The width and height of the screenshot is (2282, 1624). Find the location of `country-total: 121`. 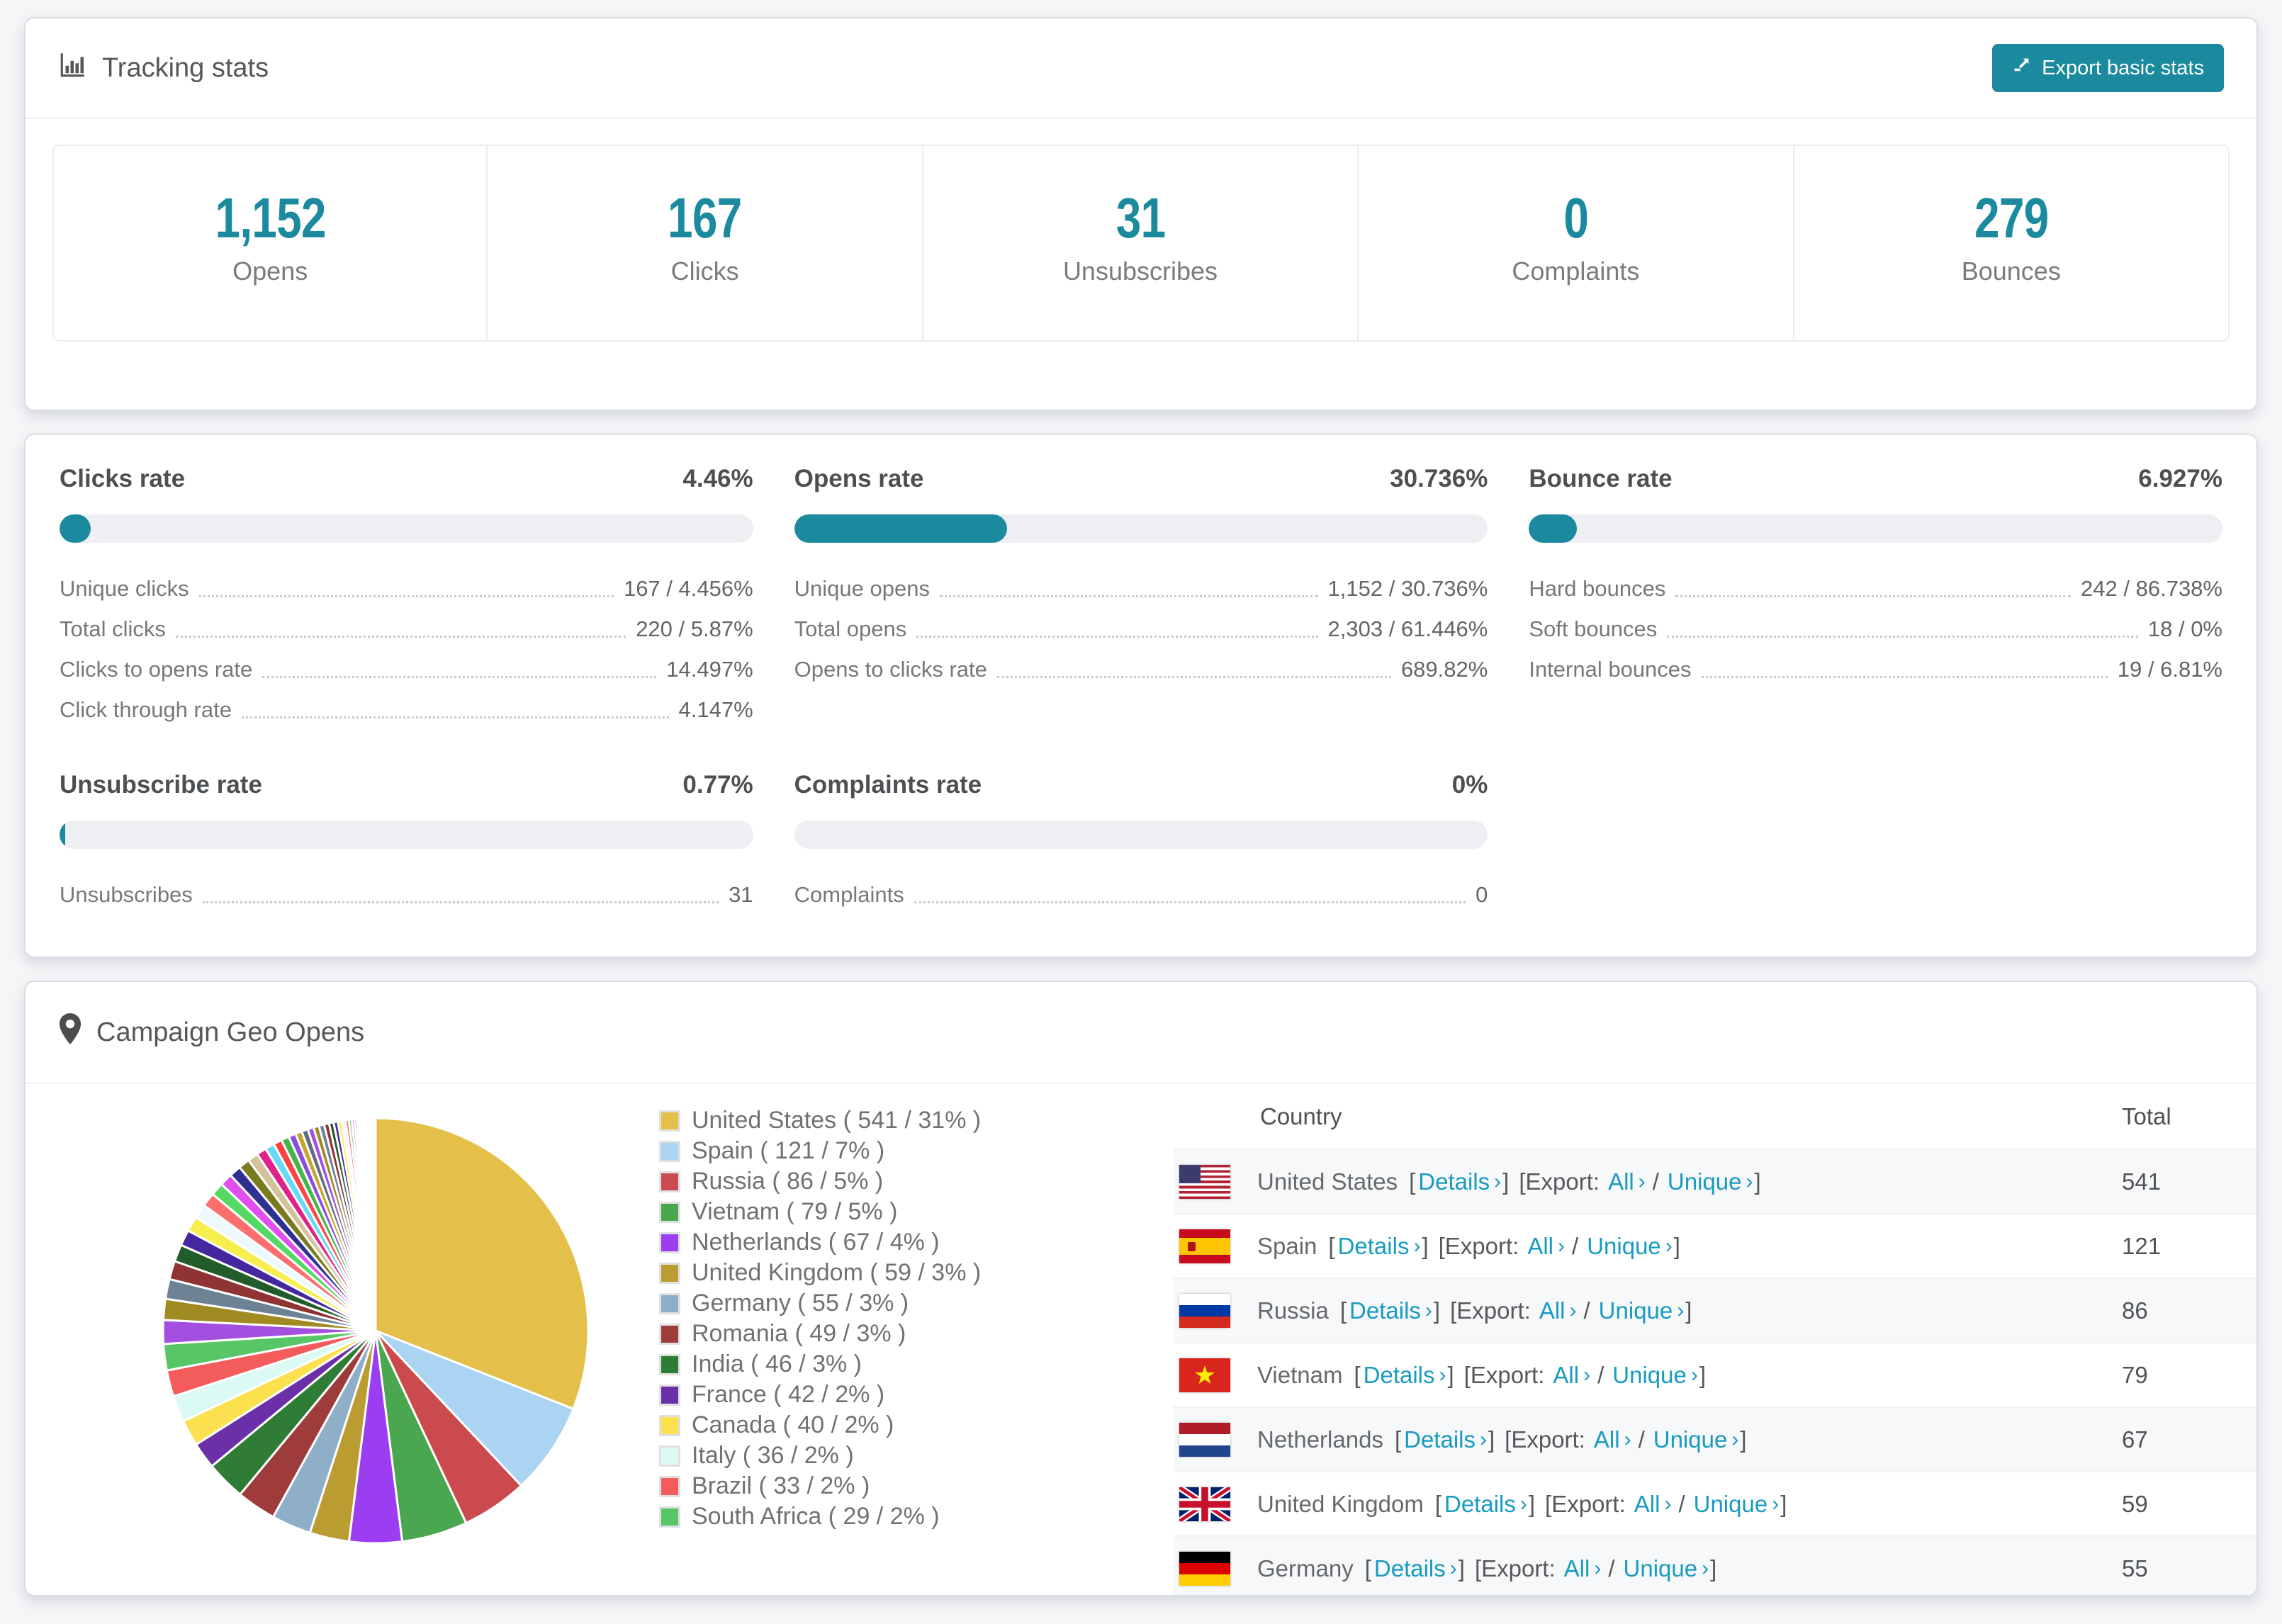

country-total: 121 is located at coordinates (2142, 1246).